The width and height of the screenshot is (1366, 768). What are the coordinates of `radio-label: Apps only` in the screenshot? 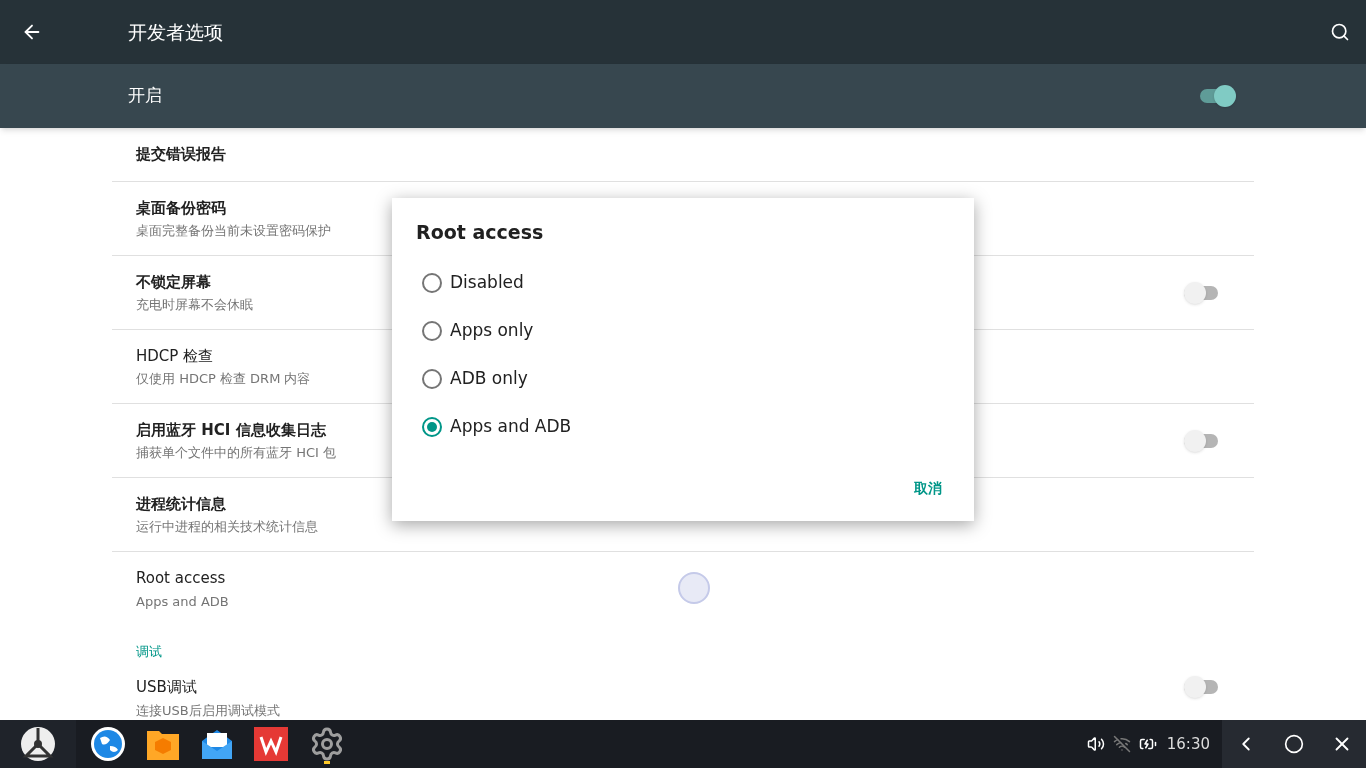 It's located at (492, 330).